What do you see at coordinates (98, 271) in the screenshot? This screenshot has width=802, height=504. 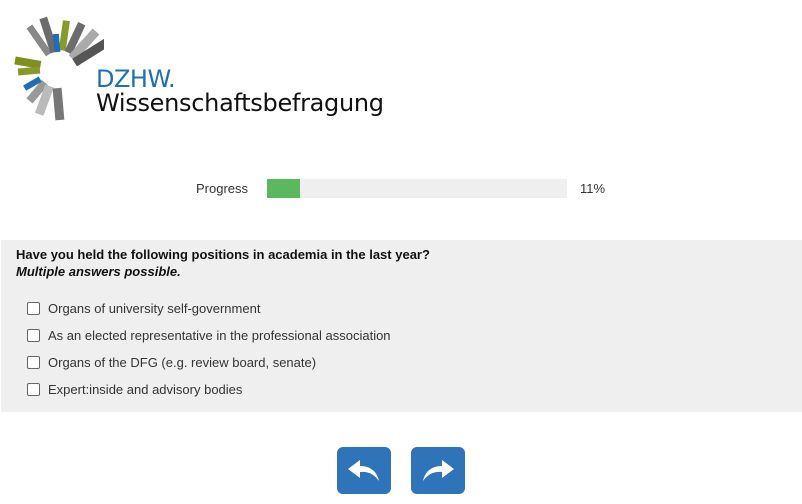 I see `question-note: Multiple answers possible.` at bounding box center [98, 271].